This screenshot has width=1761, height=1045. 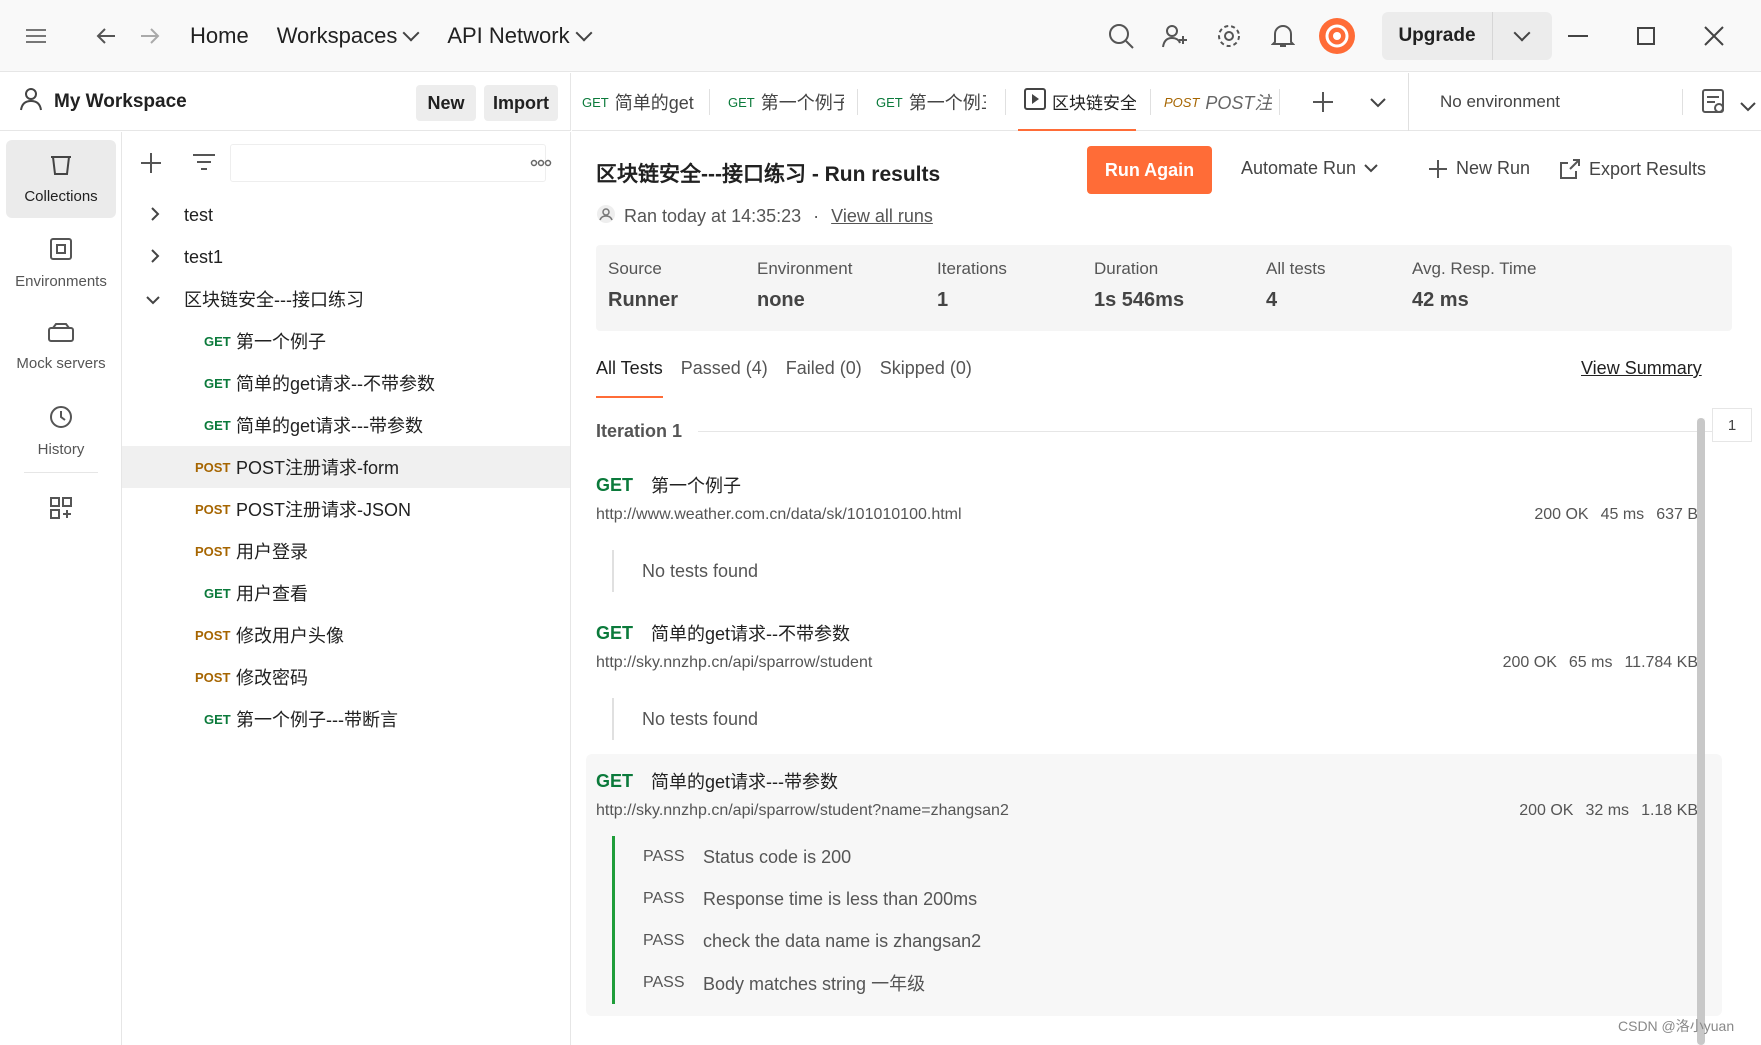 I want to click on sidebar-item-configure, so click(x=61, y=510).